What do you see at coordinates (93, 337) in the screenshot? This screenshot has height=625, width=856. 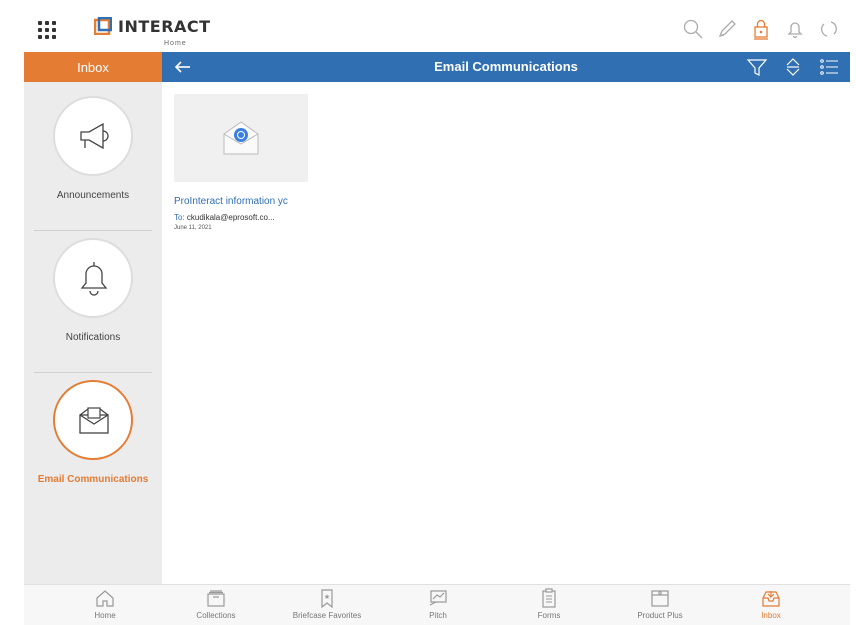 I see `sidebar-item-label: Notifications` at bounding box center [93, 337].